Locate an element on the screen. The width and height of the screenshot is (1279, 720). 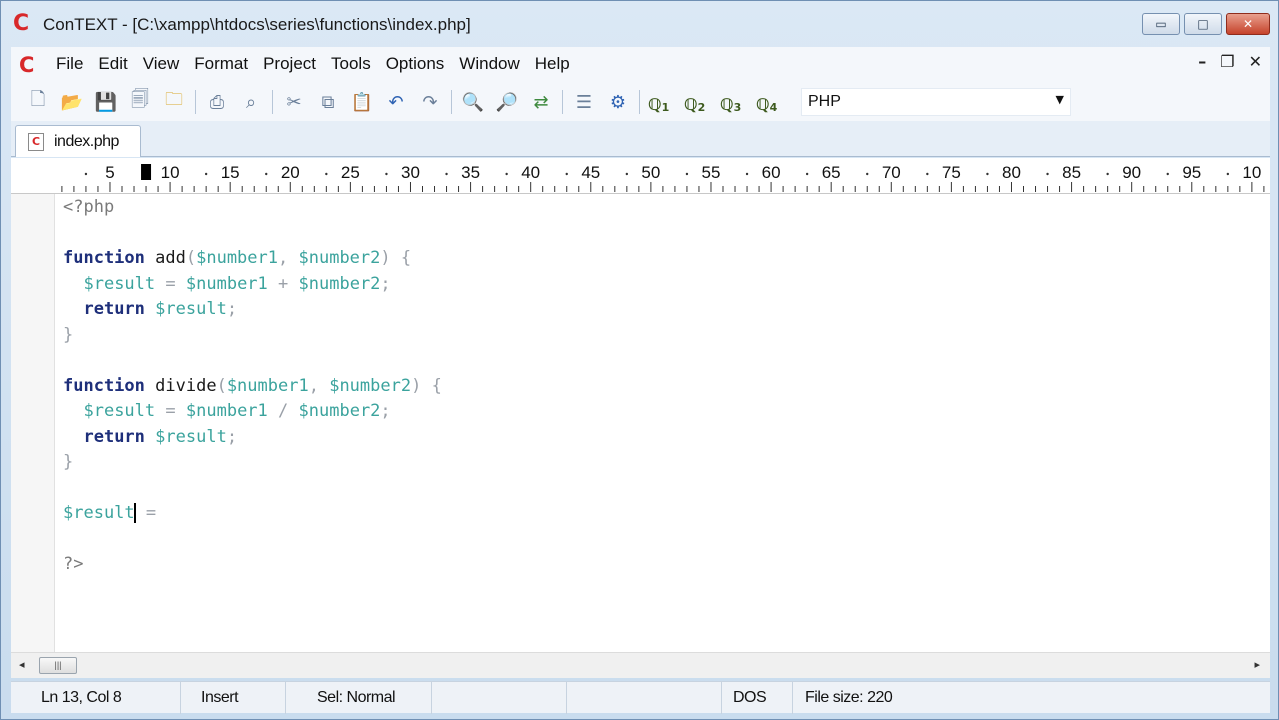
paste-icon: 📋 is located at coordinates (362, 102).